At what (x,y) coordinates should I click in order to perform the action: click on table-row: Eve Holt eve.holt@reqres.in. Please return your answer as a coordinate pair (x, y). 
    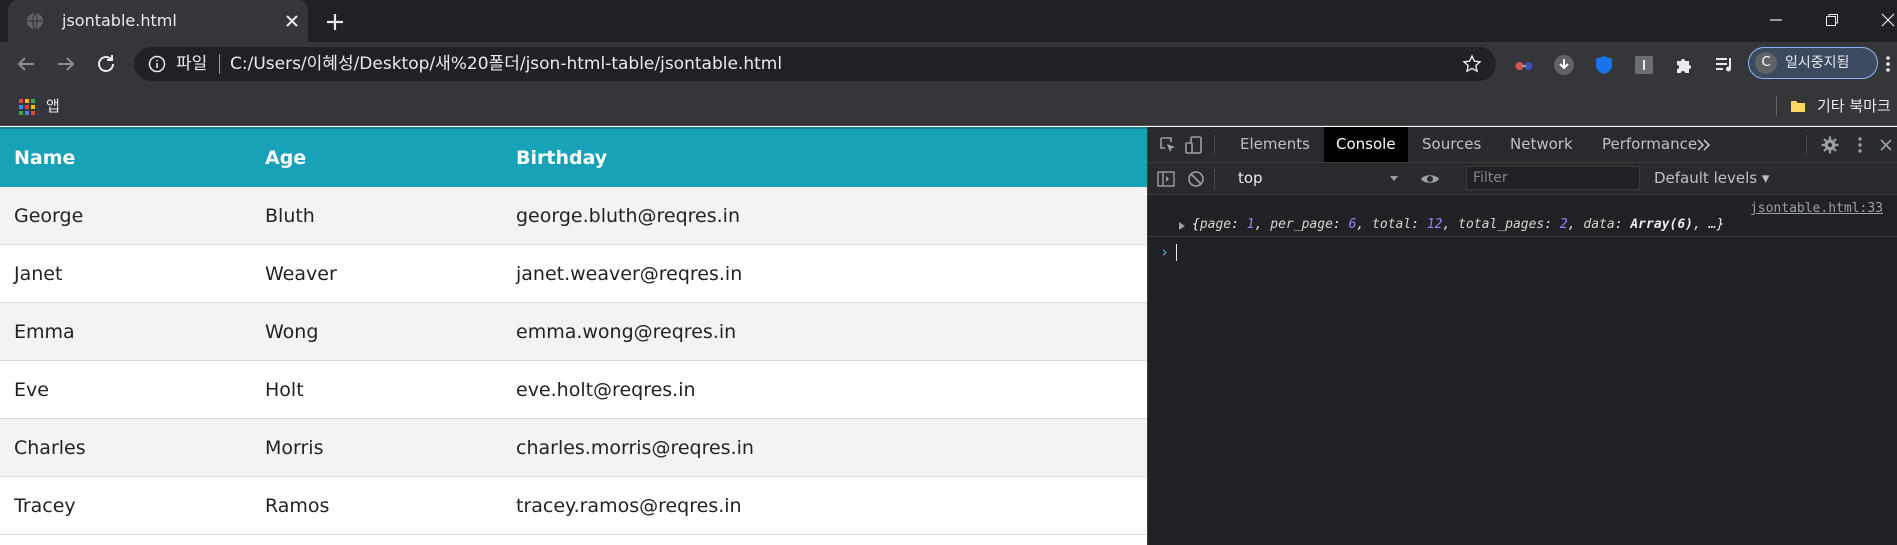
    Looking at the image, I should click on (573, 390).